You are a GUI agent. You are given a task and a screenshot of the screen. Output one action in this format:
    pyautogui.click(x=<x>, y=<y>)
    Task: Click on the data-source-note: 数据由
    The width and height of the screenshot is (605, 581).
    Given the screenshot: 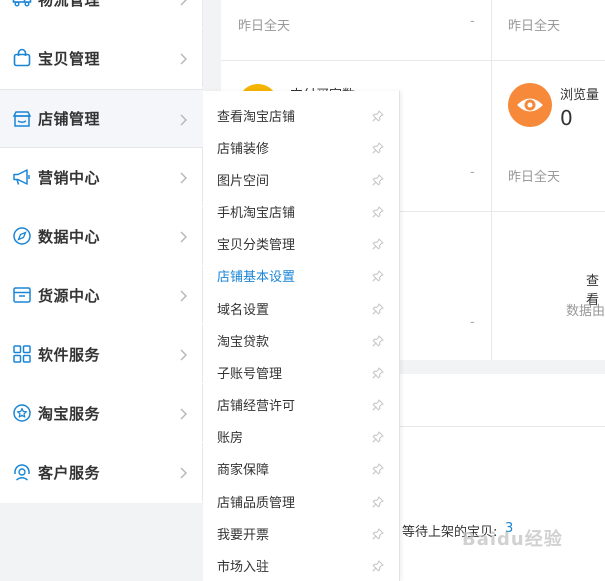 What is the action you would take?
    pyautogui.click(x=585, y=311)
    